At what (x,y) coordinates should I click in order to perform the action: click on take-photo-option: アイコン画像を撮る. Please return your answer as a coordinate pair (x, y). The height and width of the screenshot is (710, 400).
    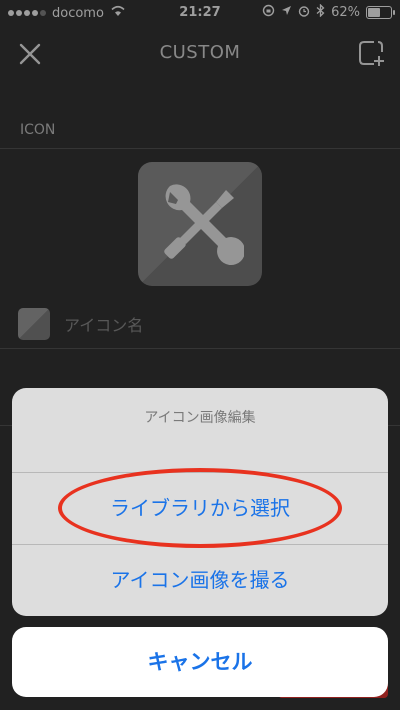
    Looking at the image, I should click on (200, 580).